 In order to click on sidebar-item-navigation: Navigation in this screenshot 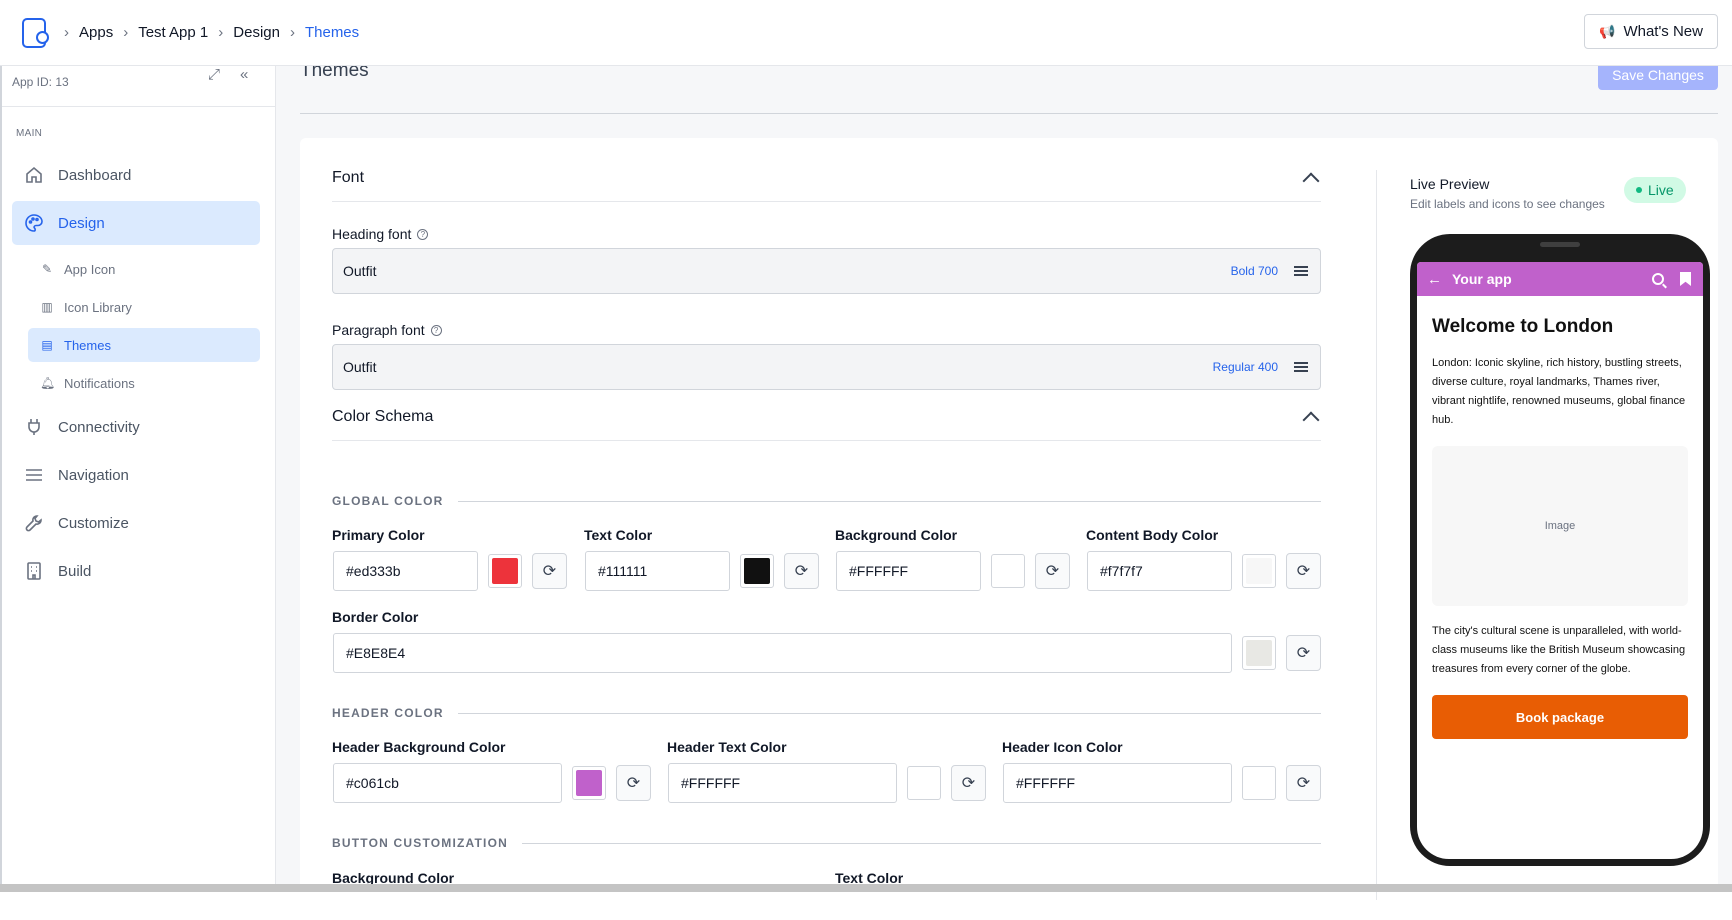, I will do `click(136, 475)`.